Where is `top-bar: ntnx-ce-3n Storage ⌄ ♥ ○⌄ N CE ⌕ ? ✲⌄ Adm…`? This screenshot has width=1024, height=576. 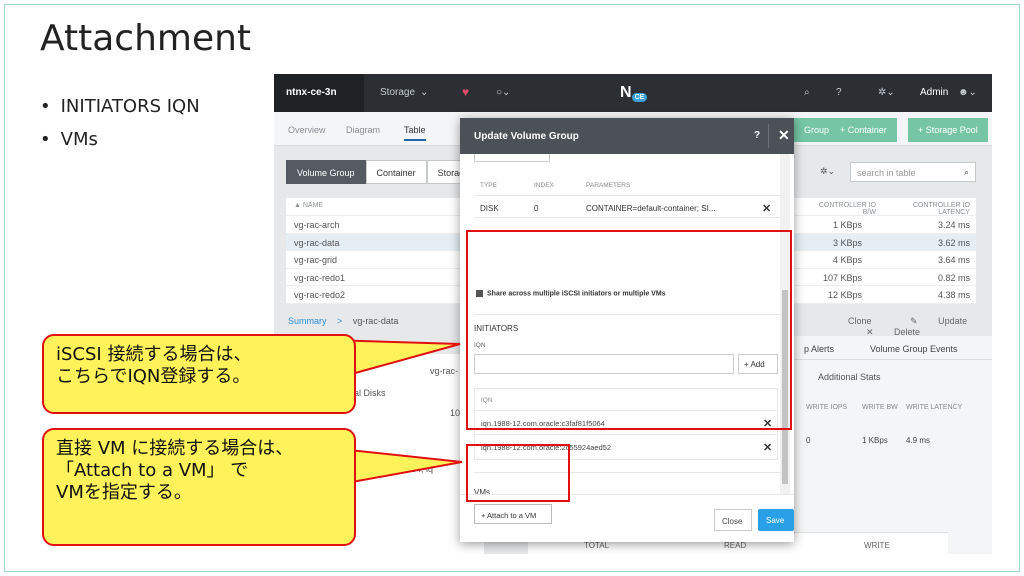 top-bar: ntnx-ce-3n Storage ⌄ ♥ ○⌄ N CE ⌕ ? ✲⌄ Adm… is located at coordinates (633, 93).